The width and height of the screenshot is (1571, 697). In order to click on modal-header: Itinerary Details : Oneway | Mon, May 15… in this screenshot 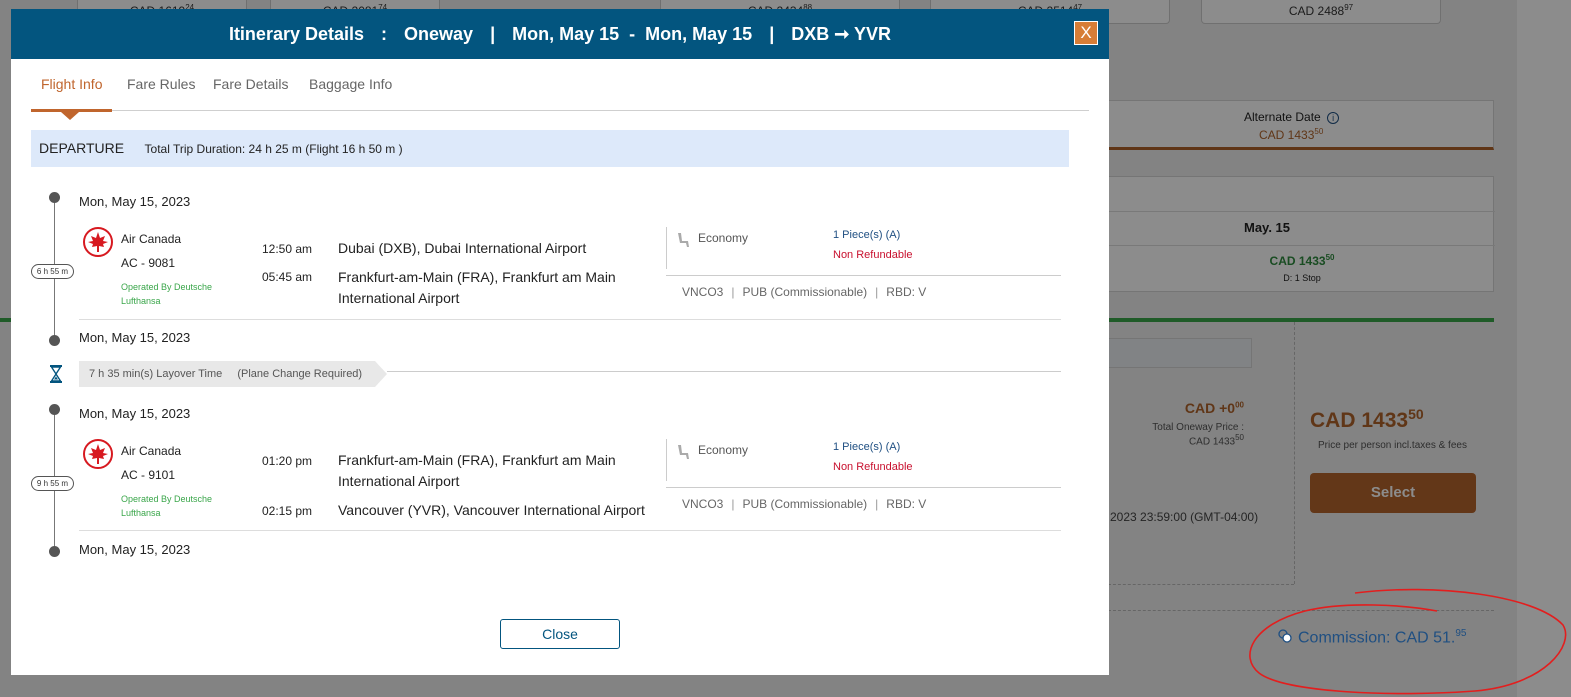, I will do `click(560, 34)`.